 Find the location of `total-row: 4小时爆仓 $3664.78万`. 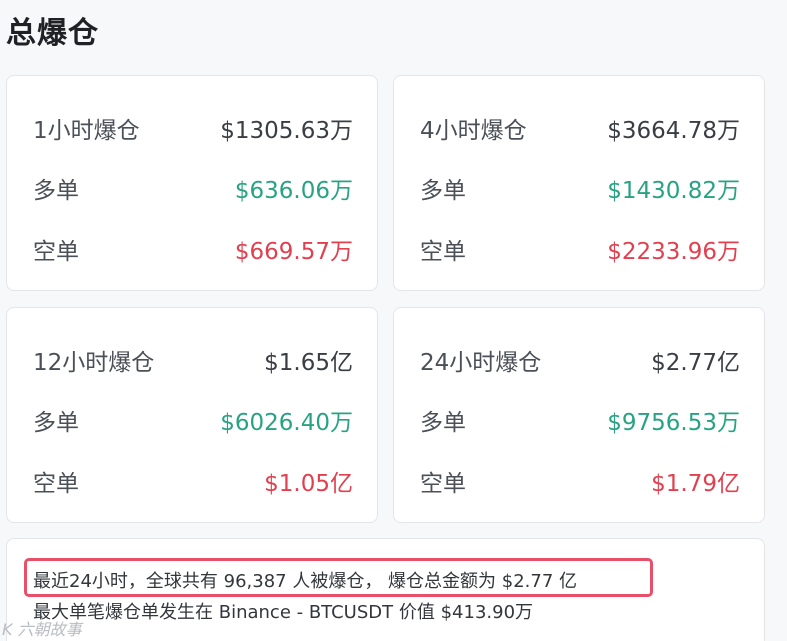

total-row: 4小时爆仓 $3664.78万 is located at coordinates (580, 128).